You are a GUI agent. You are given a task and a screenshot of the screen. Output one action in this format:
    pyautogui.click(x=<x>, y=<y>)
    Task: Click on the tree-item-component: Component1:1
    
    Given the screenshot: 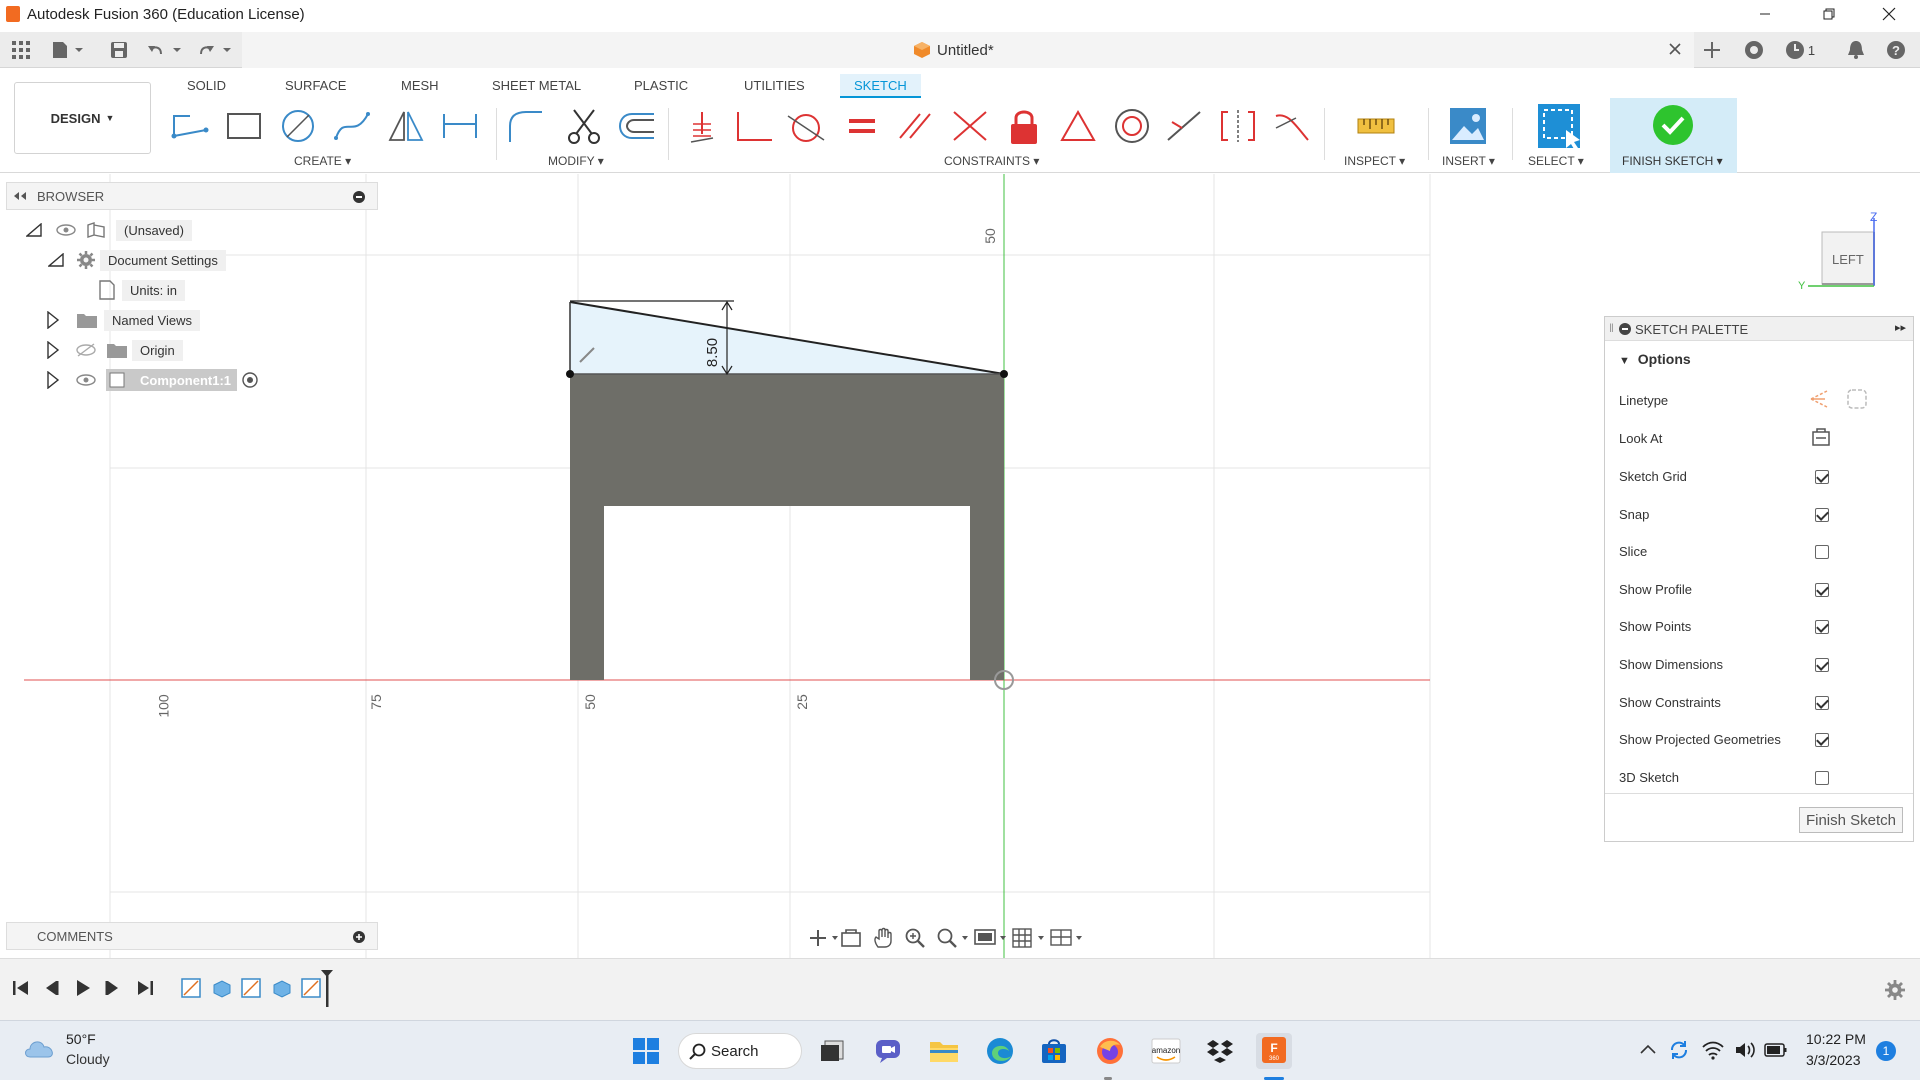 What is the action you would take?
    pyautogui.click(x=152, y=380)
    